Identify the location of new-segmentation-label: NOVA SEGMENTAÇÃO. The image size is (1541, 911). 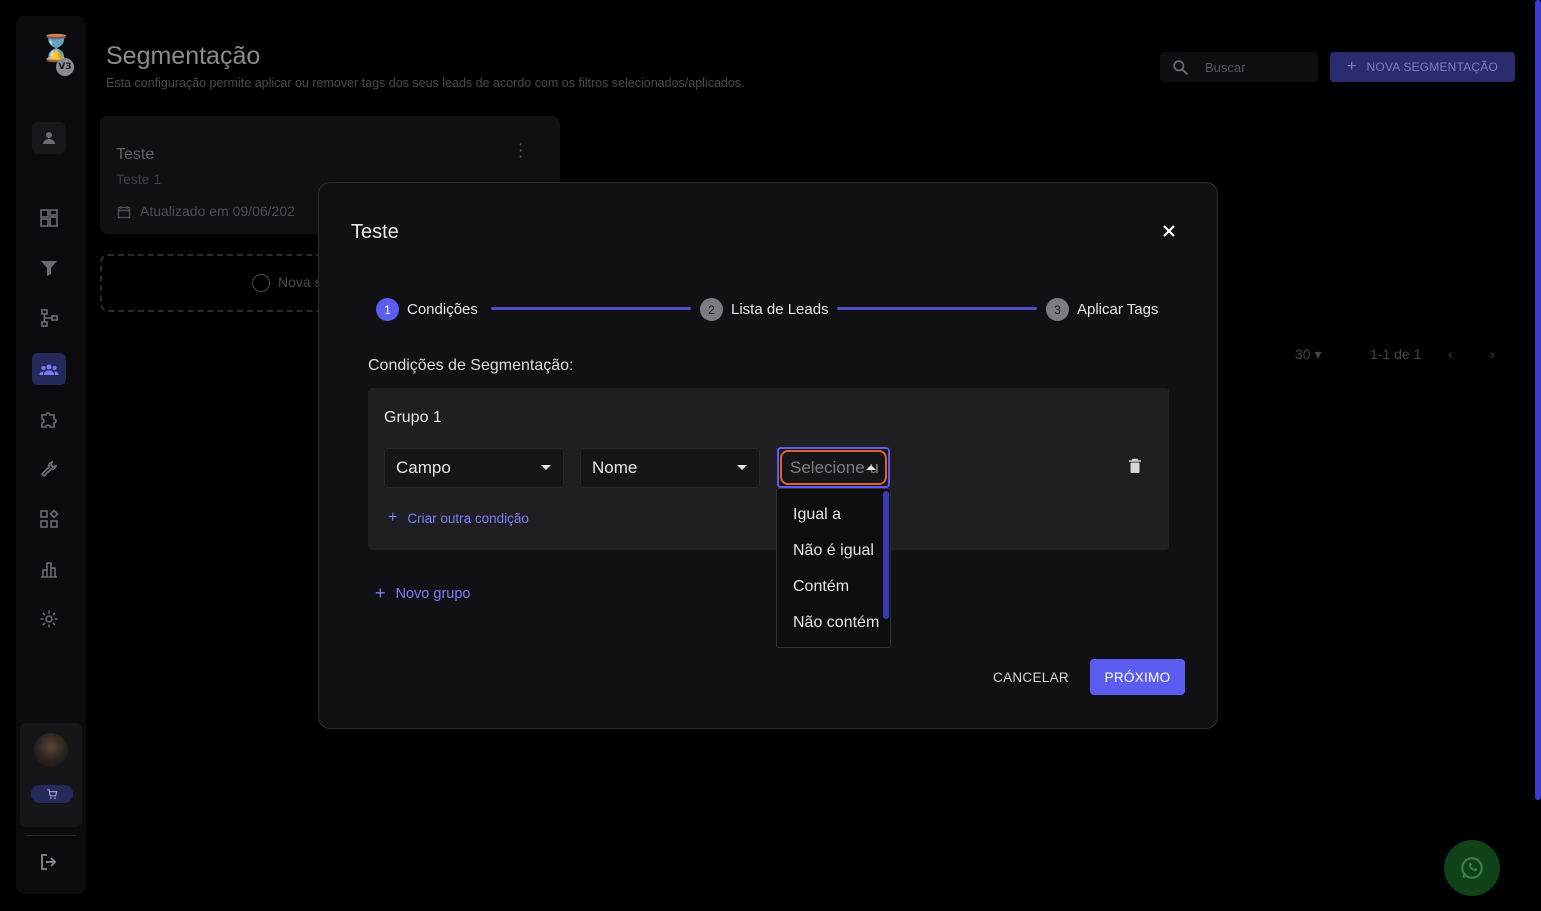
(1432, 67).